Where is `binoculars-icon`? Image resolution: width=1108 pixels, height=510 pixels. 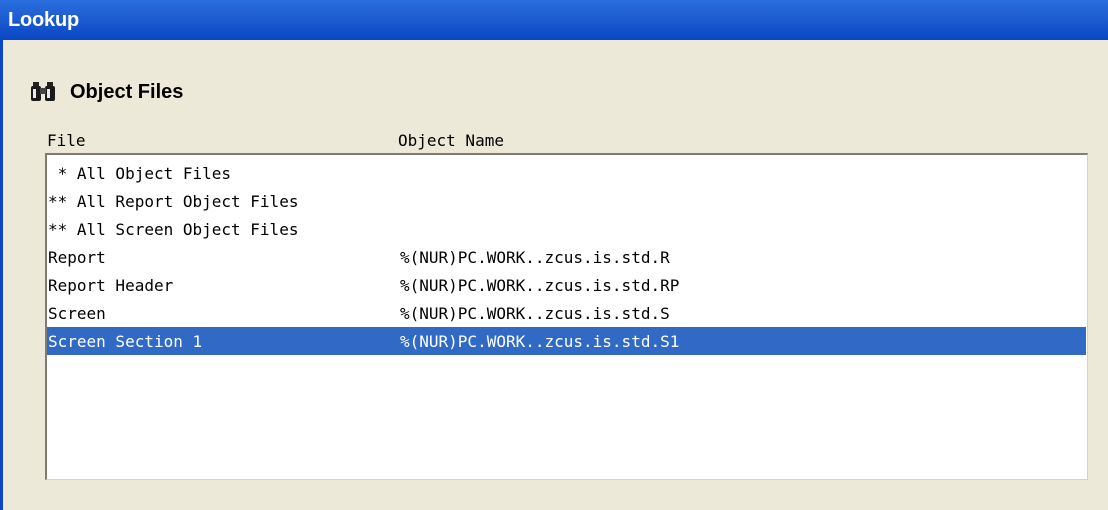
binoculars-icon is located at coordinates (43, 91).